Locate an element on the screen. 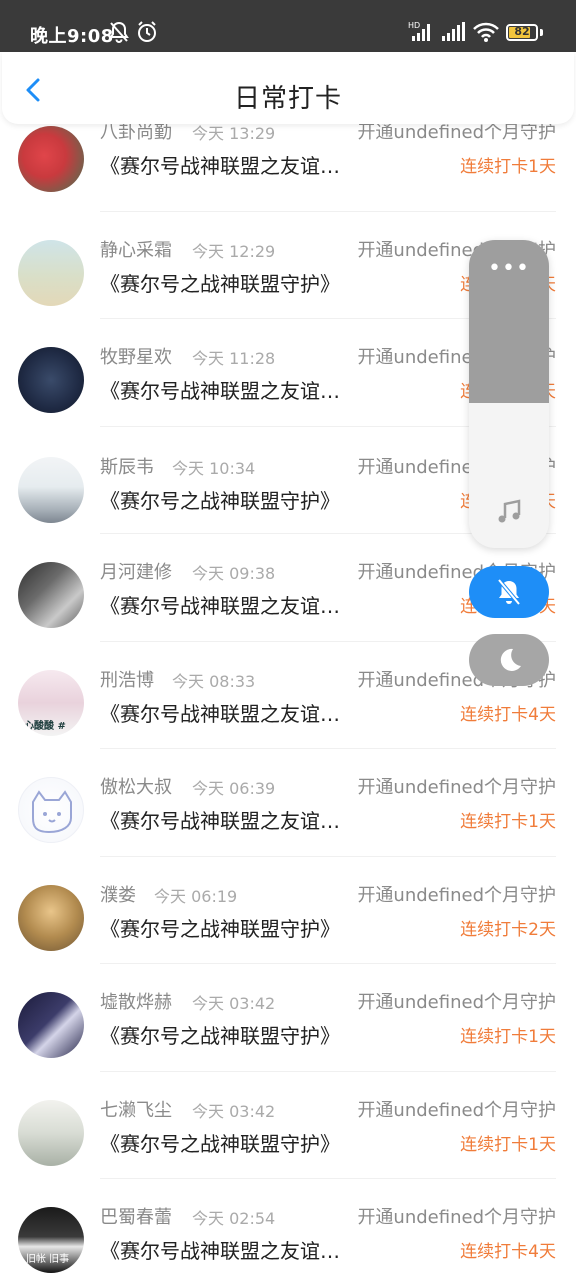  user-name: 牧野星欢 is located at coordinates (136, 356).